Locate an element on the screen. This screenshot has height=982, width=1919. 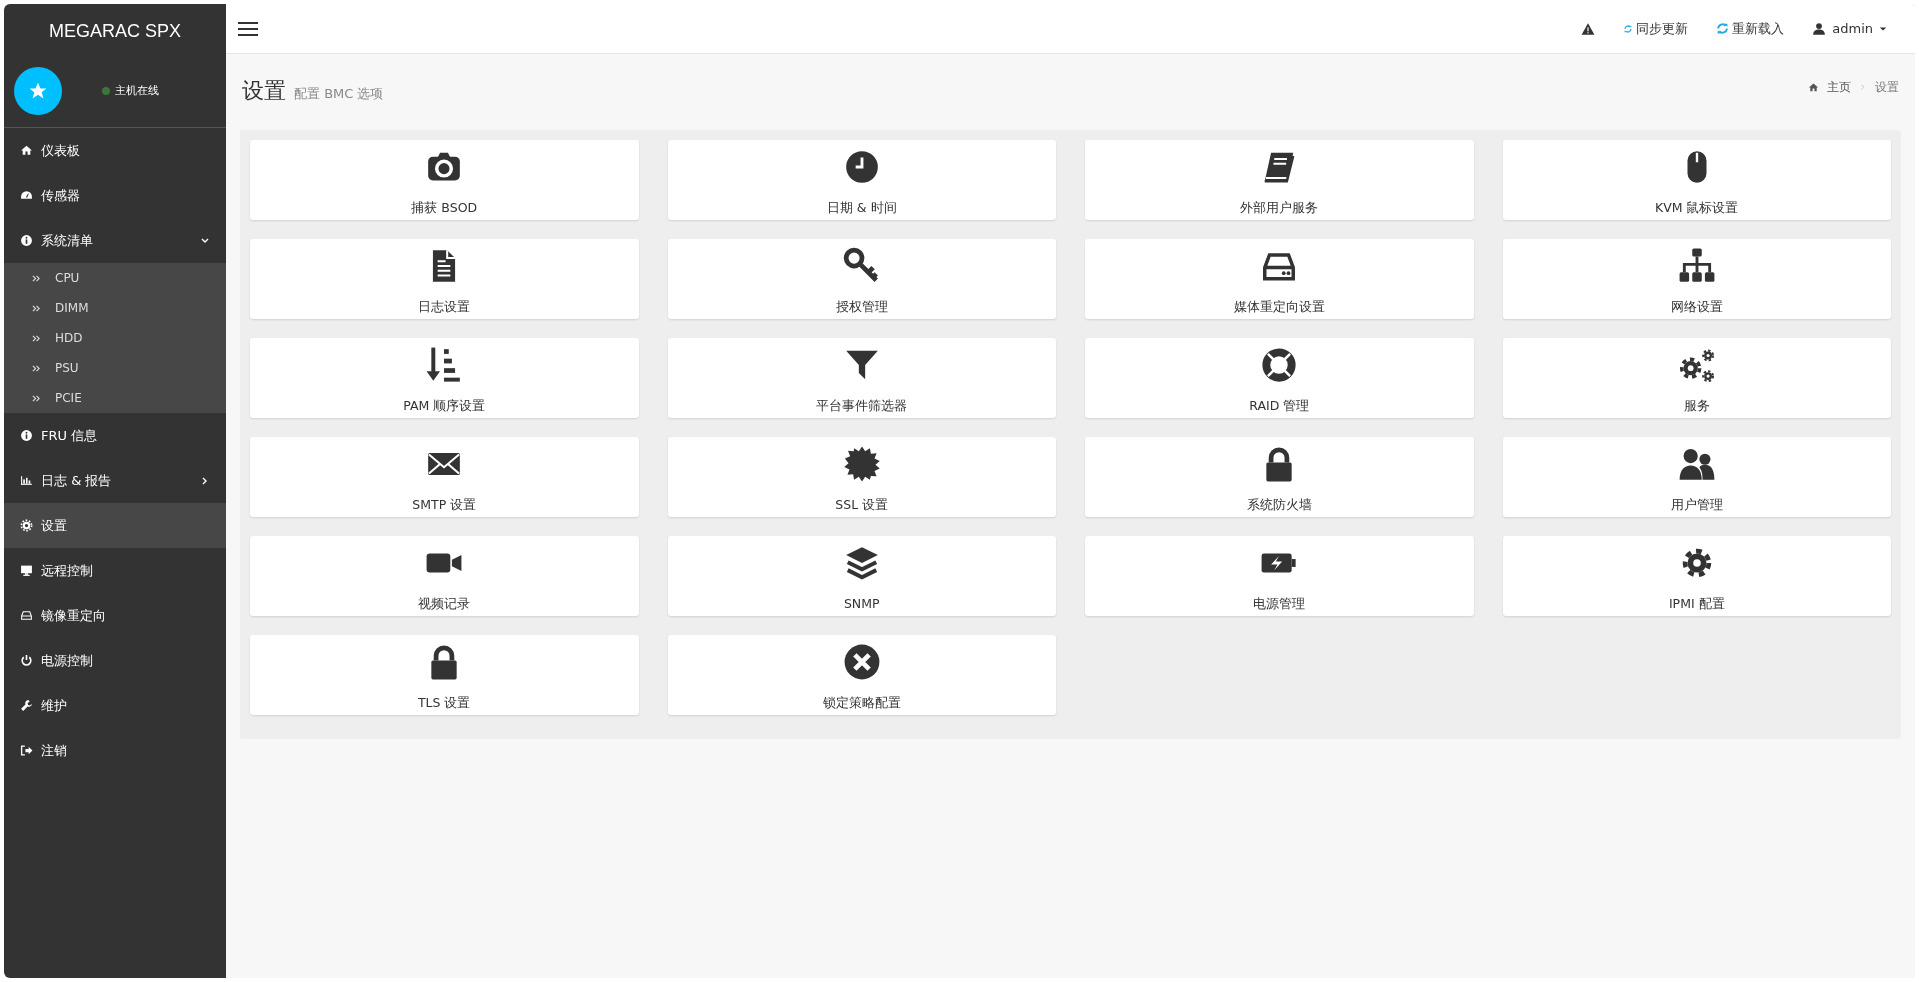
submenu-item: DIMM is located at coordinates (115, 308).